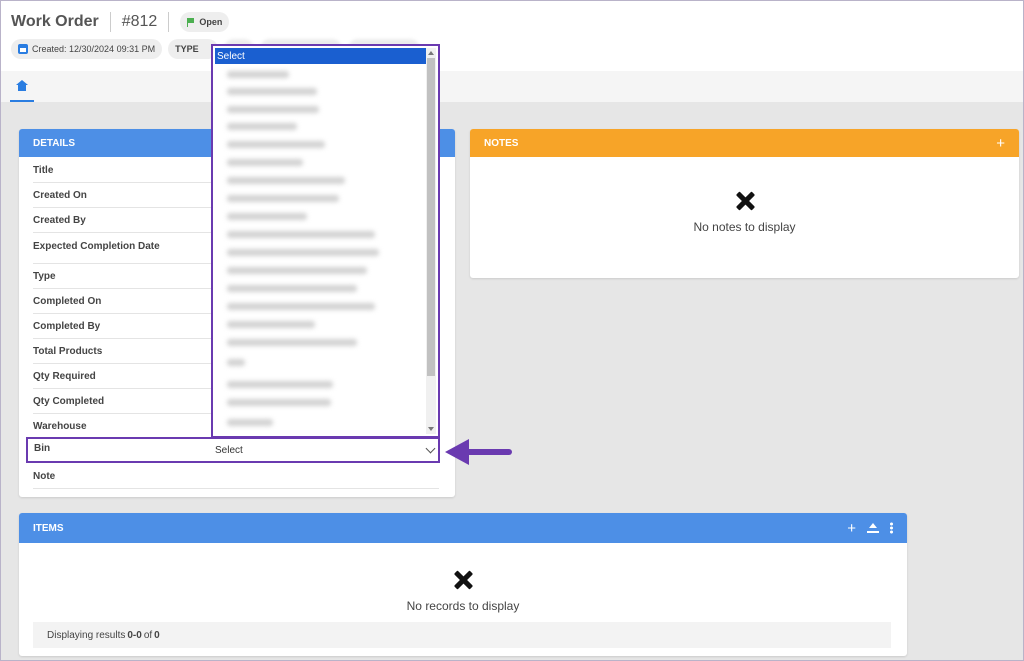 Image resolution: width=1024 pixels, height=661 pixels. I want to click on notes-empty-state: No notes to display, so click(744, 212).